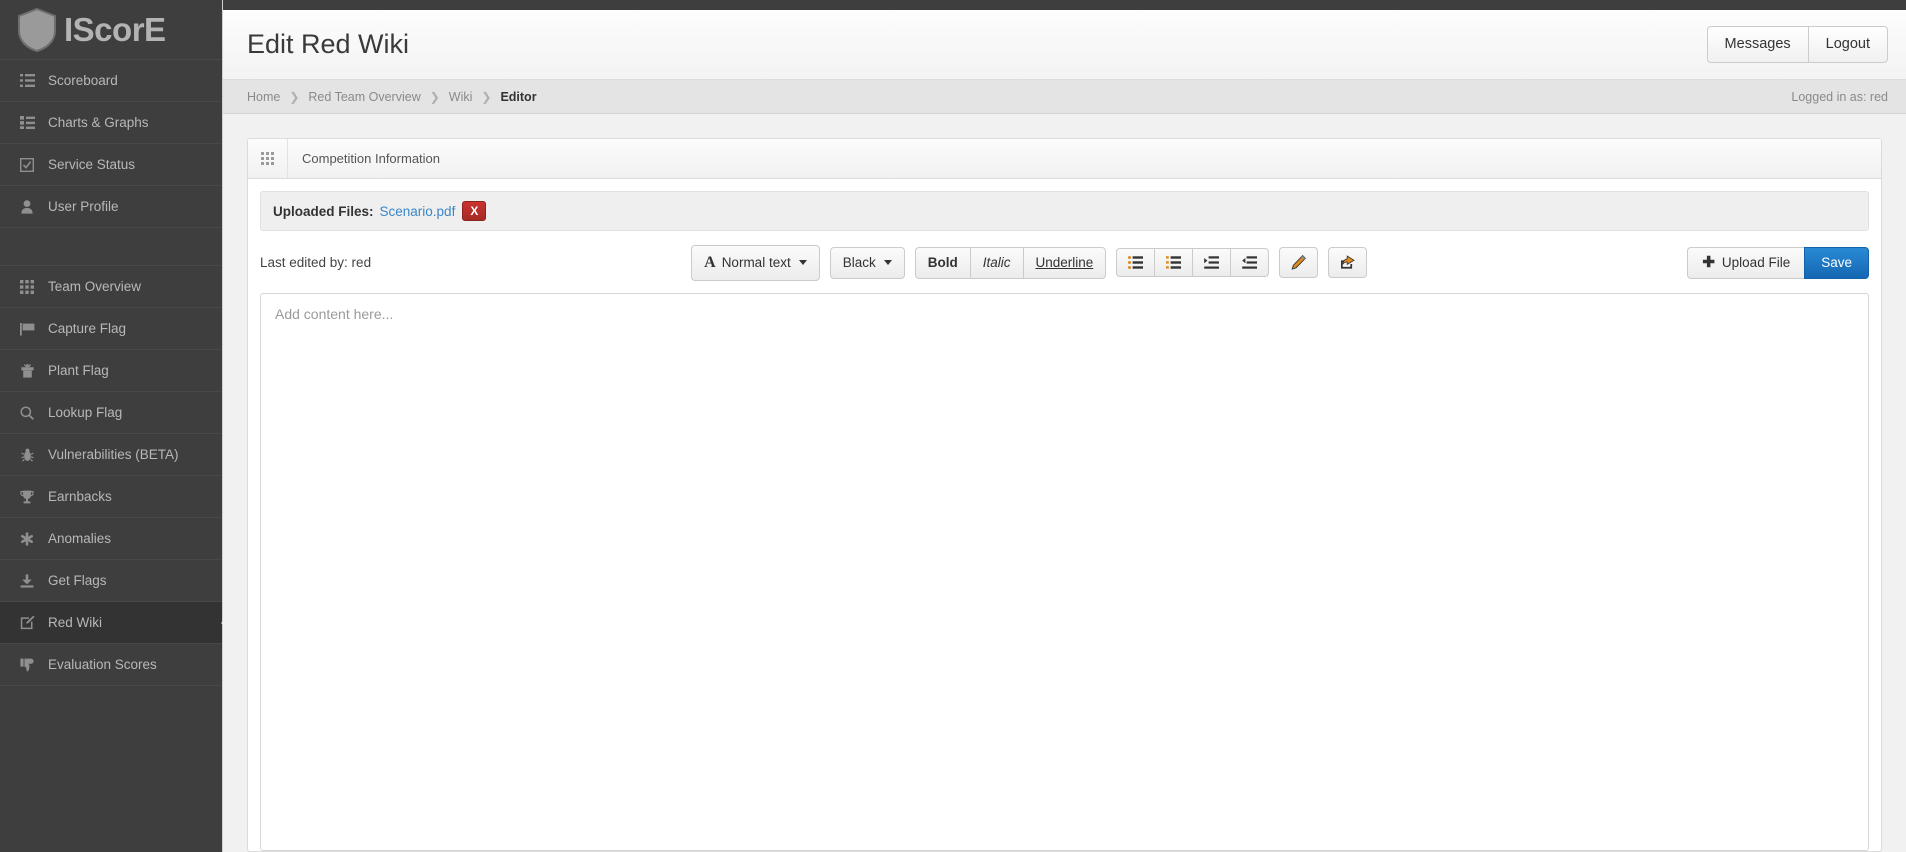 The height and width of the screenshot is (852, 1906). What do you see at coordinates (27, 497) in the screenshot?
I see `trophy-icon` at bounding box center [27, 497].